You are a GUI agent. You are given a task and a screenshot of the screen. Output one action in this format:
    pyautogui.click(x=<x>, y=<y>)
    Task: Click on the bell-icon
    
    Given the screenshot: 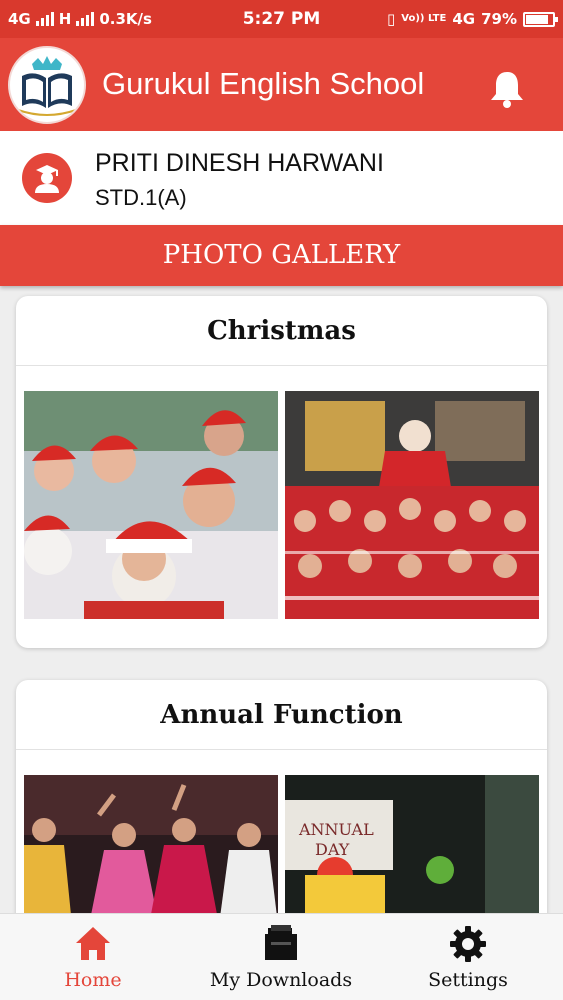 What is the action you would take?
    pyautogui.click(x=507, y=89)
    